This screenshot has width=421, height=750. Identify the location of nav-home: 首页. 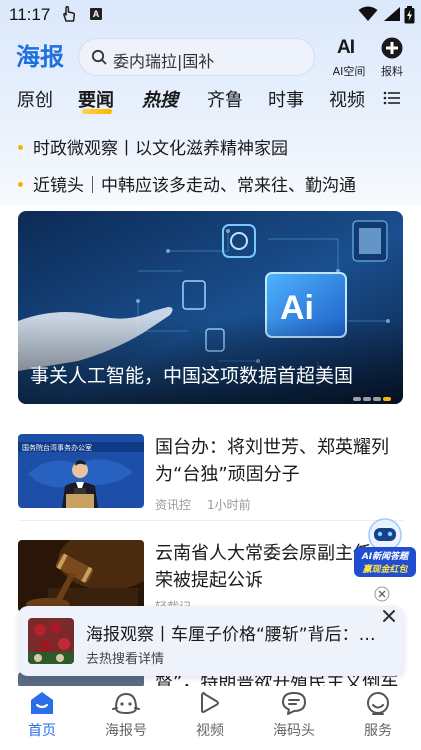
(42, 715).